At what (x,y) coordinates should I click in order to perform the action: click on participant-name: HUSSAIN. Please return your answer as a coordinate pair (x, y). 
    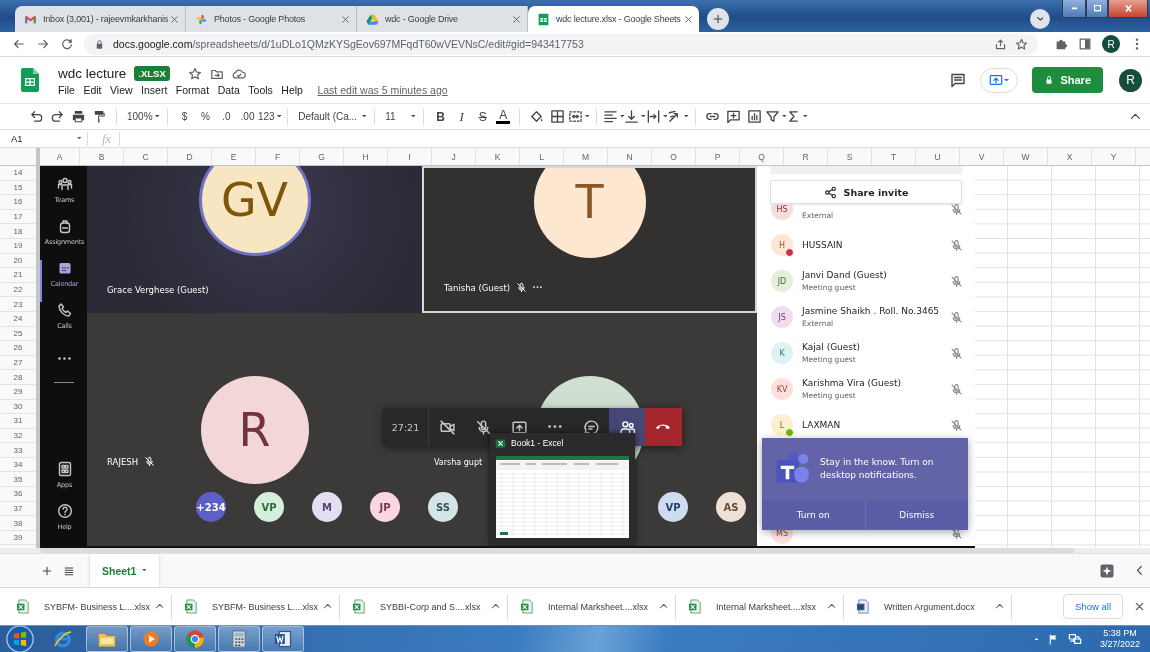
    Looking at the image, I should click on (822, 245).